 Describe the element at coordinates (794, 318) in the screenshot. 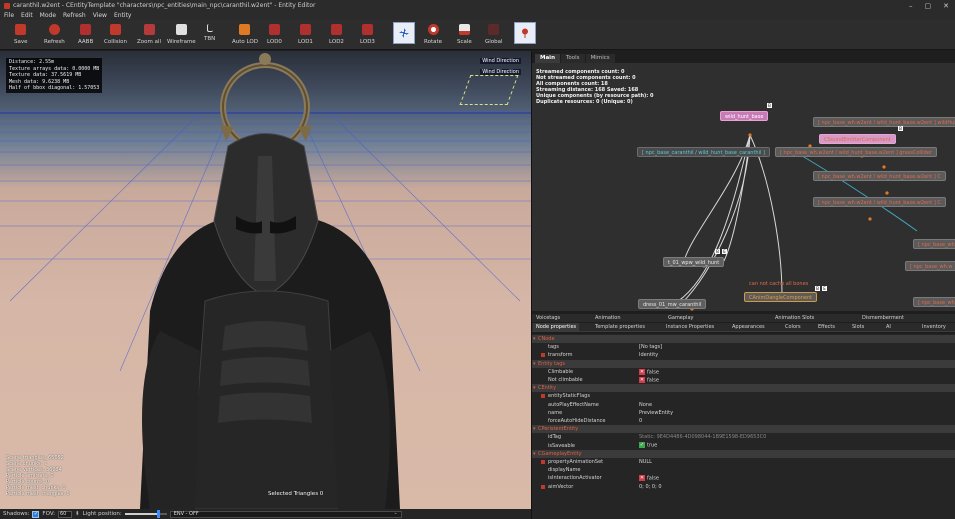

I see `tab-animation-slots: Animation Slots` at that location.